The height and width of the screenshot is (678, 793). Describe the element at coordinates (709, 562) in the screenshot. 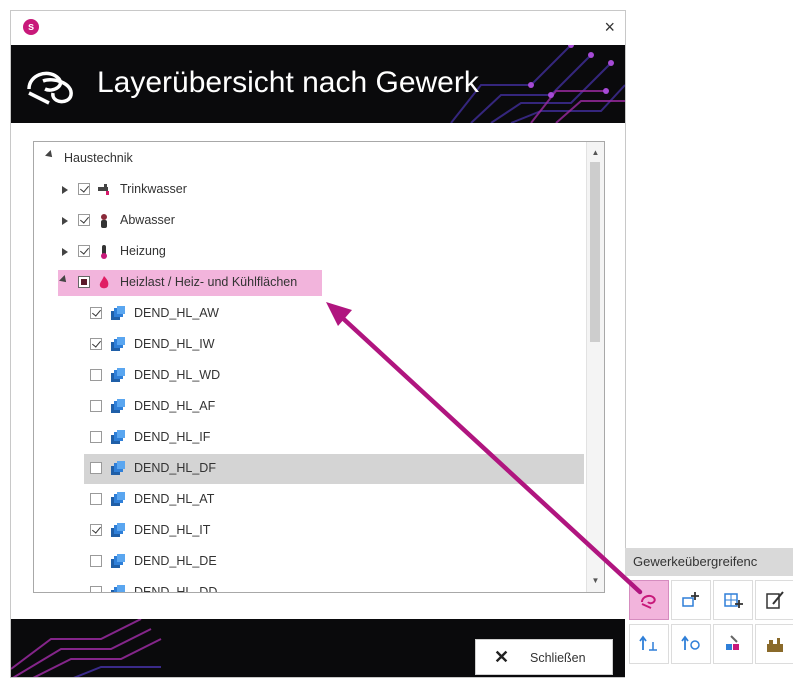

I see `toolbar-title: Gewerkeübergreifenc` at that location.